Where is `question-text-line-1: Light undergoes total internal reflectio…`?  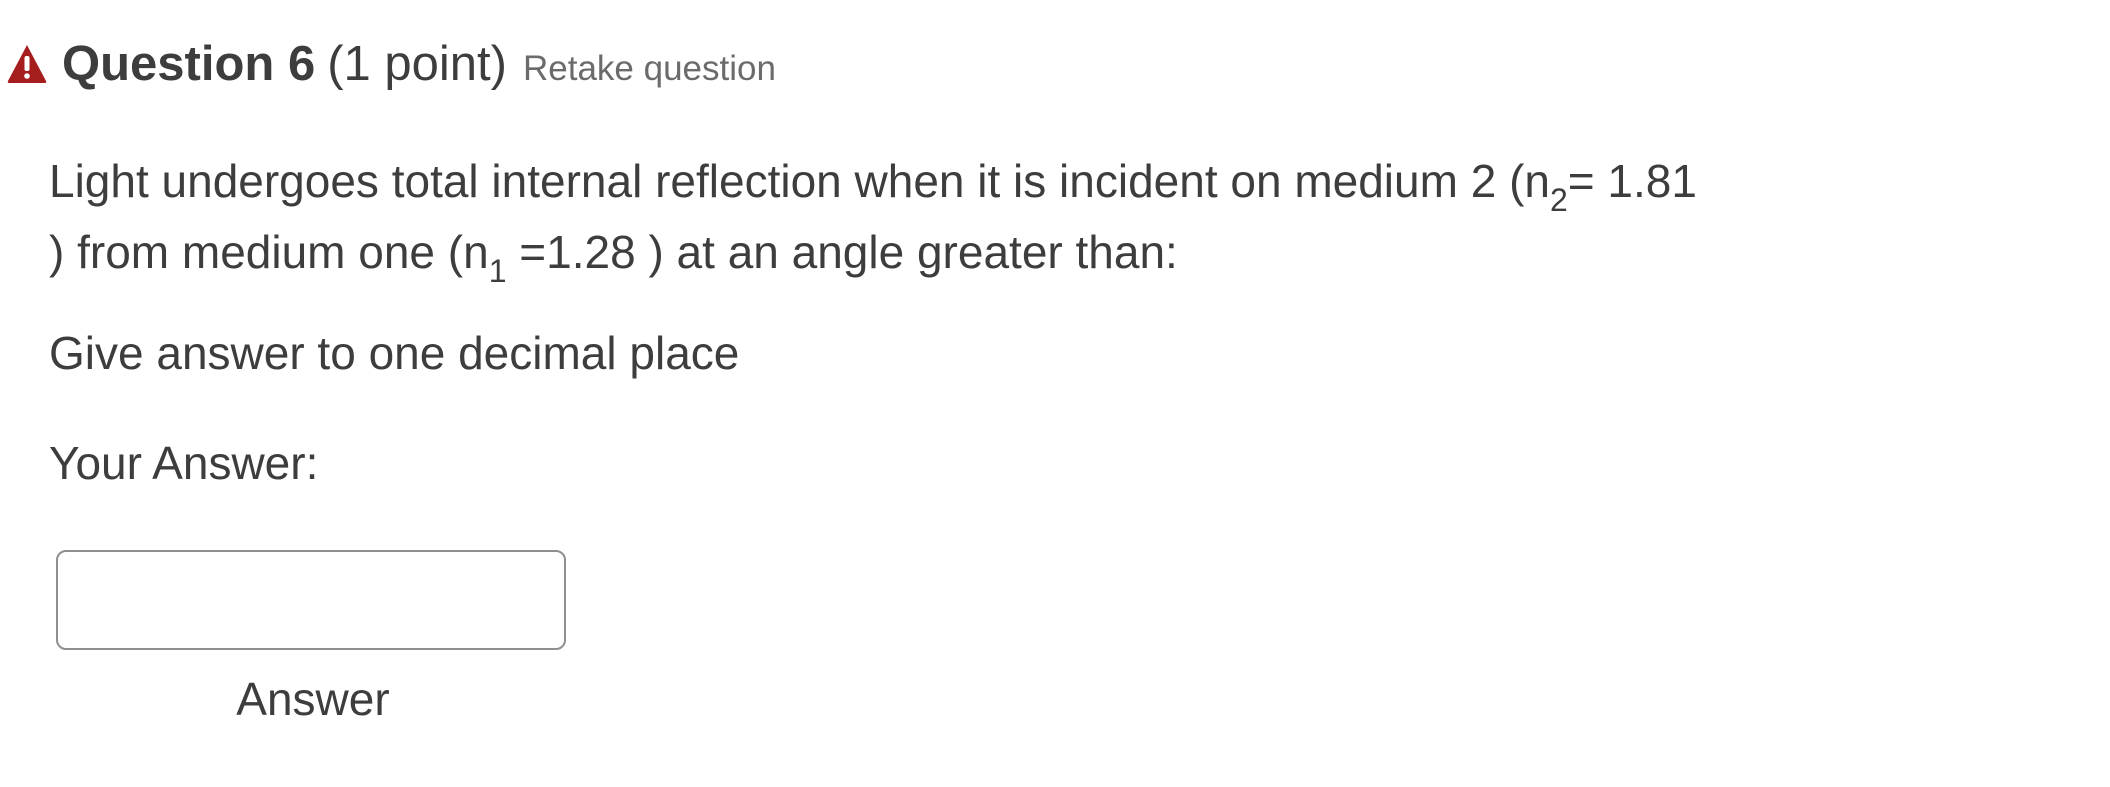
question-text-line-1: Light undergoes total internal reflectio… is located at coordinates (873, 186).